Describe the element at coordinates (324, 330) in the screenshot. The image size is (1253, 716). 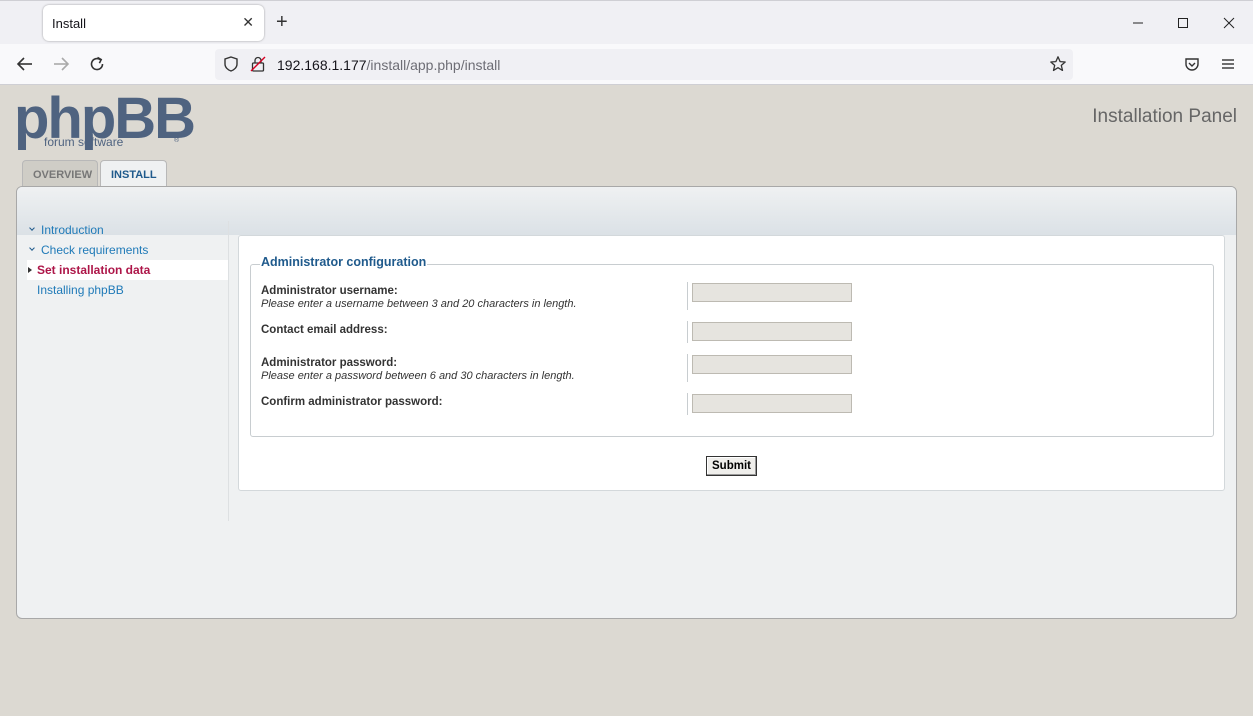
I see `contact-email-label: Contact email address:` at that location.